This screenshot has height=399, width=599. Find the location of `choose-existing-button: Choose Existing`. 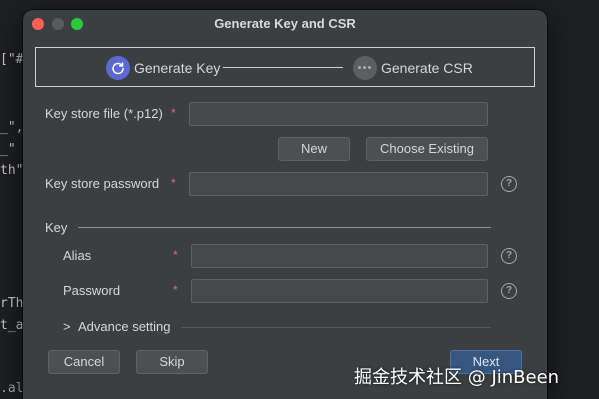

choose-existing-button: Choose Existing is located at coordinates (427, 149).